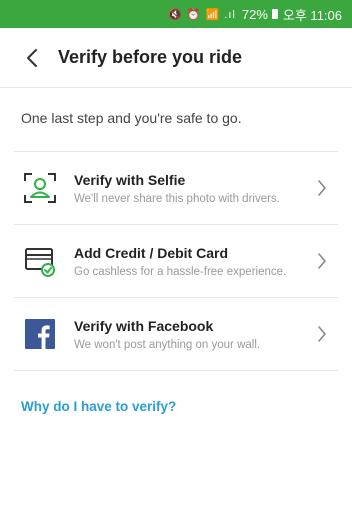 The height and width of the screenshot is (517, 352). Describe the element at coordinates (151, 252) in the screenshot. I see `option-title: Add Credit / Debit Card` at that location.